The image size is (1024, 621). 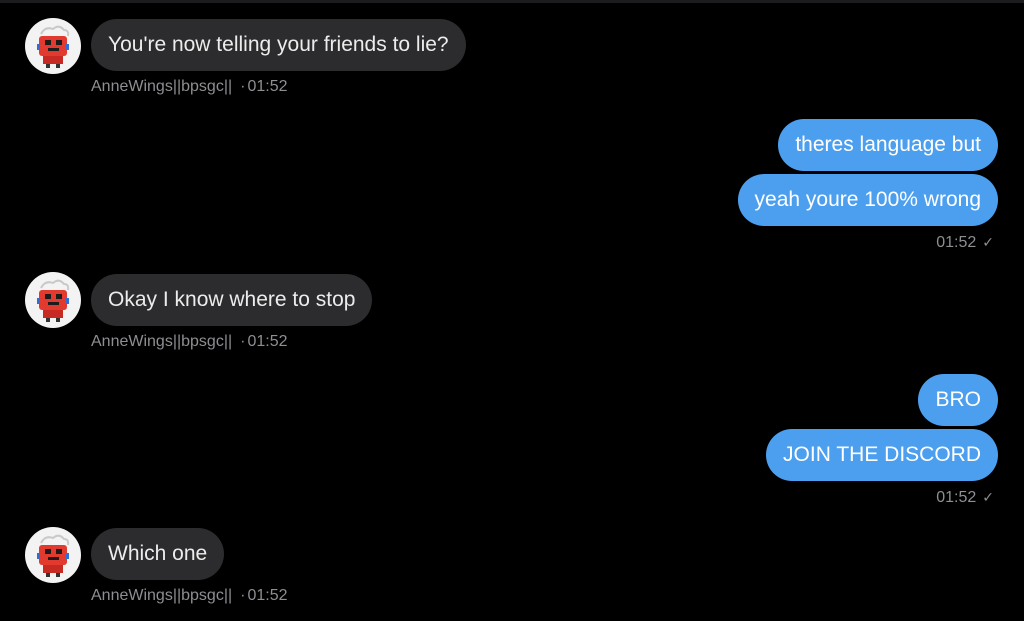 I want to click on message-text: Which one, so click(x=158, y=553).